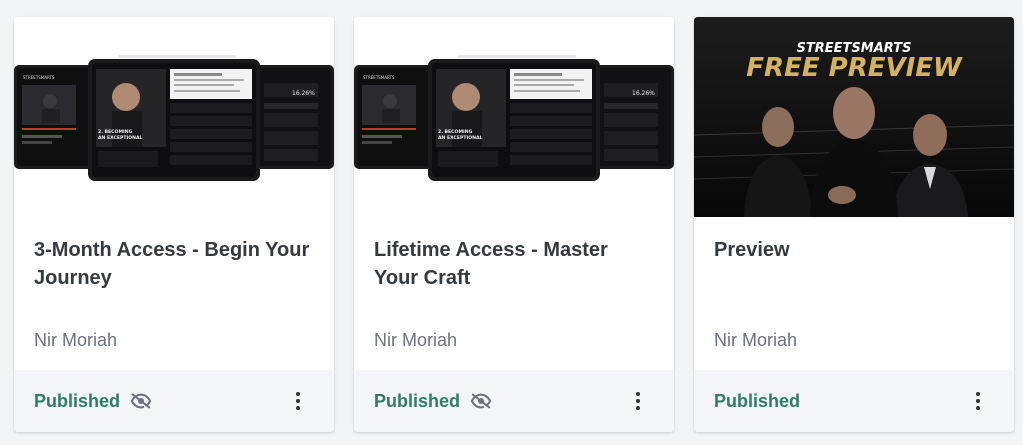 Image resolution: width=1023 pixels, height=445 pixels. What do you see at coordinates (174, 264) in the screenshot?
I see `product-title: 3-Month Access - Begin Your Journey` at bounding box center [174, 264].